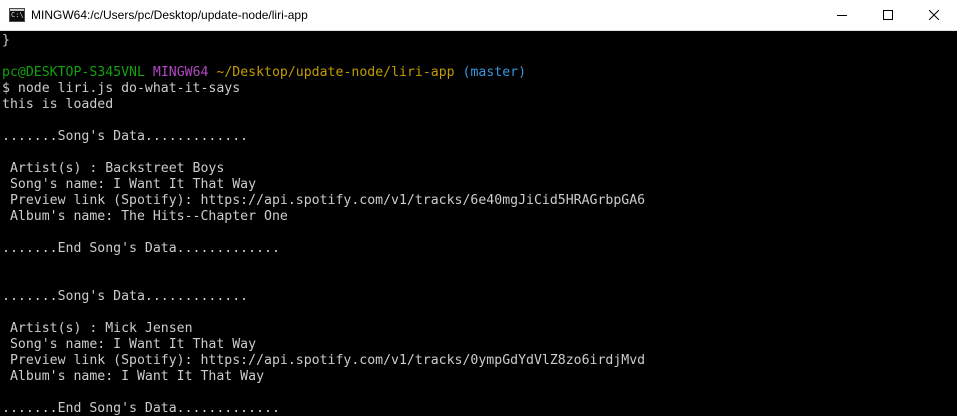  I want to click on prompt-branch: (master), so click(494, 72).